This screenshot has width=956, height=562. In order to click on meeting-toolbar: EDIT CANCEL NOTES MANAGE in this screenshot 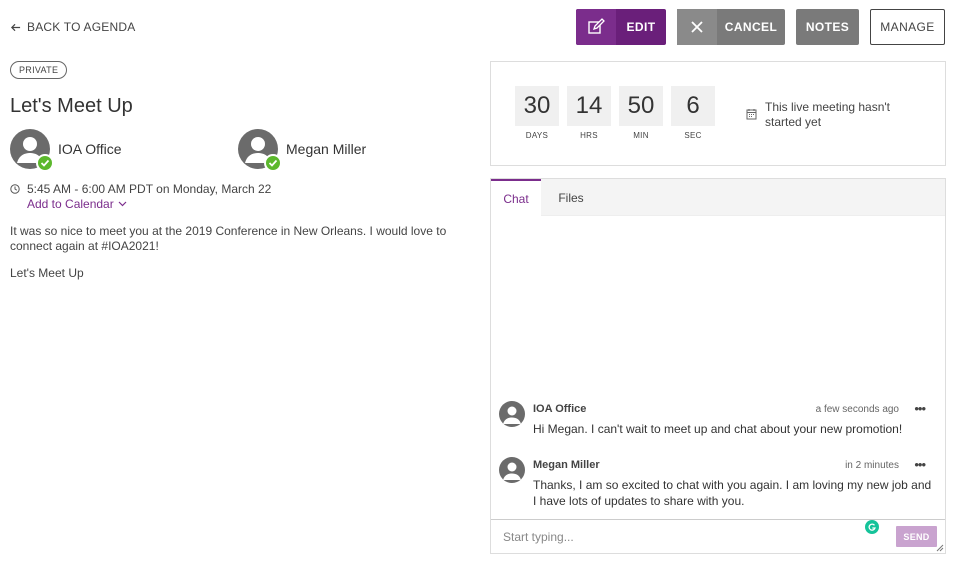, I will do `click(760, 27)`.